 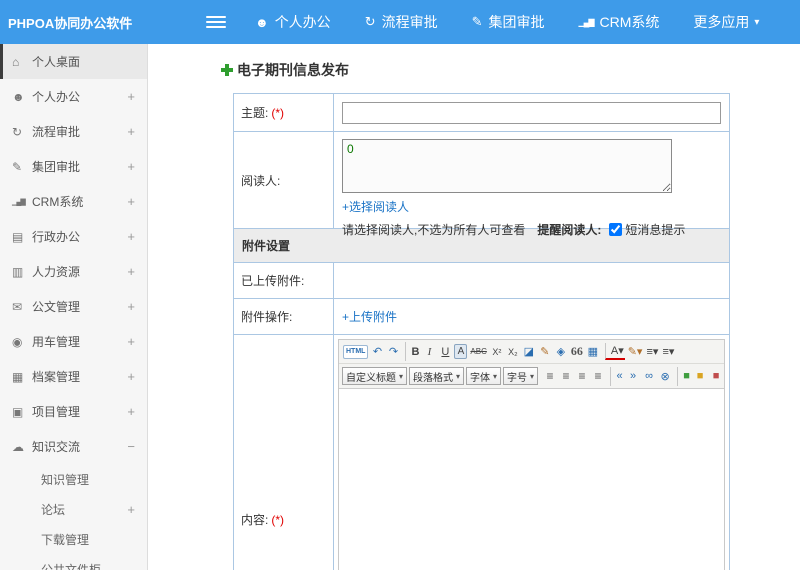 What do you see at coordinates (412, 351) in the screenshot?
I see `bold-icon: B` at bounding box center [412, 351].